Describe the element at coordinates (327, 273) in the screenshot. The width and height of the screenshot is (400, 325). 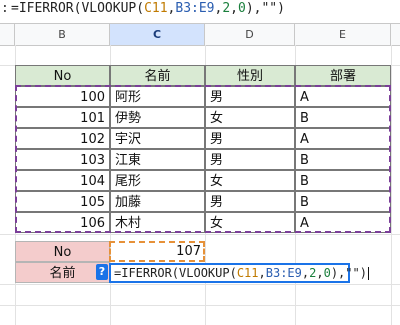
I see `editor-match-type: 0` at that location.